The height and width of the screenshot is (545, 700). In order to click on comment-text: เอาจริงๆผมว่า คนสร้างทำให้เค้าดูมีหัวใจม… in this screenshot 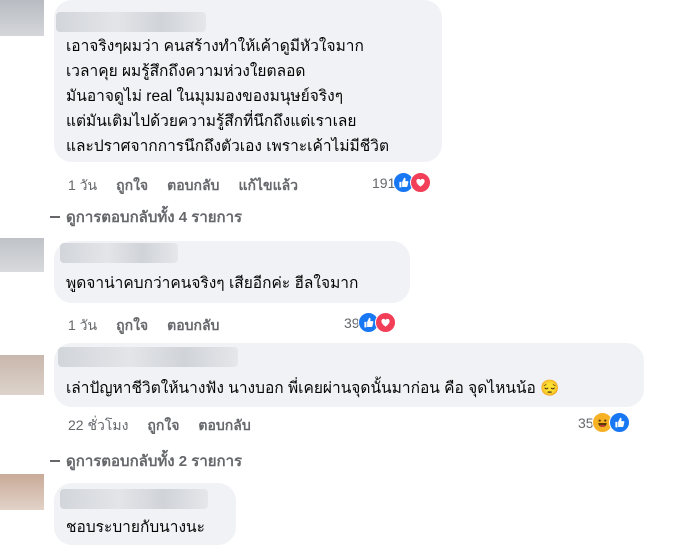, I will do `click(228, 96)`.